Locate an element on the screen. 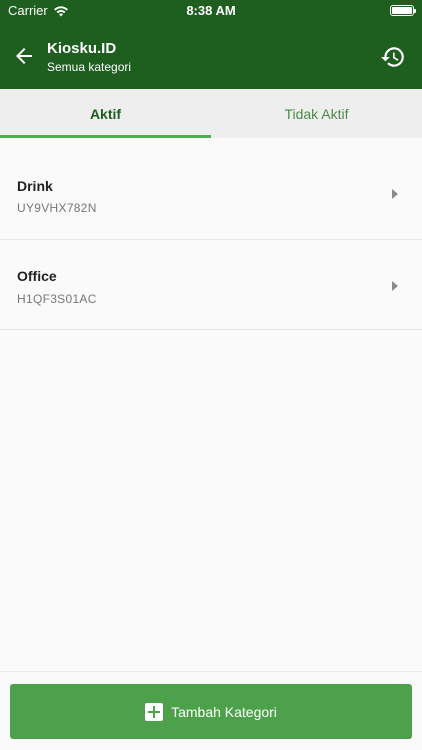 The width and height of the screenshot is (422, 750). category-item-drink: Drink UY9VHX782N is located at coordinates (211, 189).